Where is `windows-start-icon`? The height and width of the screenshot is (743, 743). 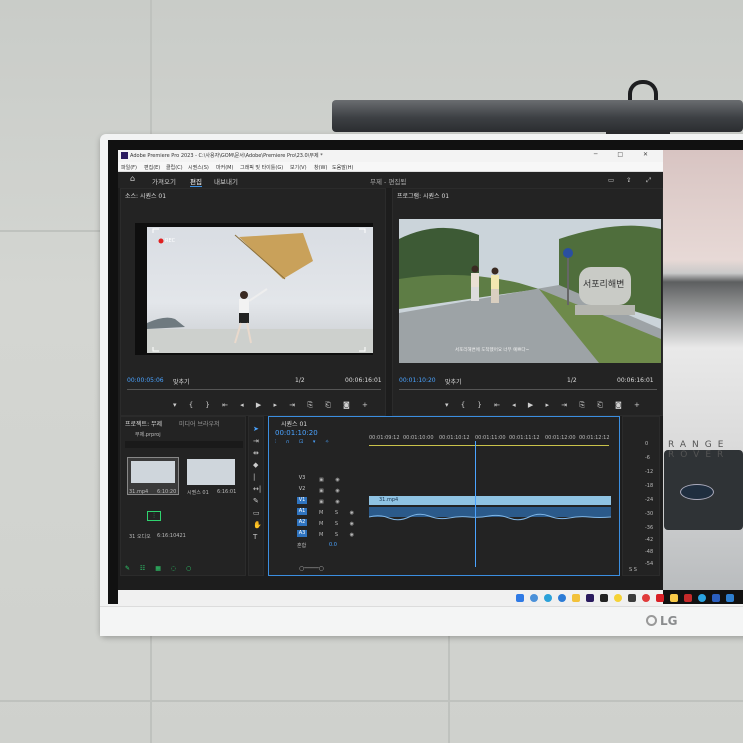 windows-start-icon is located at coordinates (520, 598).